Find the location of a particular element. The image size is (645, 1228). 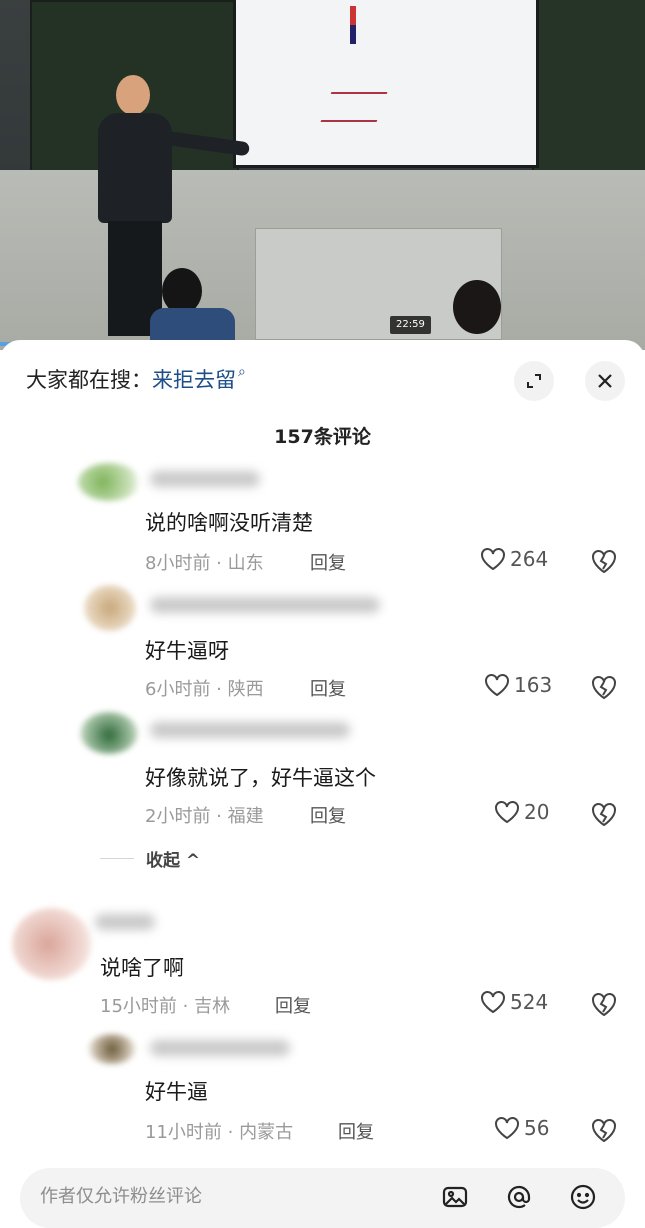

comment-meta: 2小时前 · 福建 is located at coordinates (204, 816).